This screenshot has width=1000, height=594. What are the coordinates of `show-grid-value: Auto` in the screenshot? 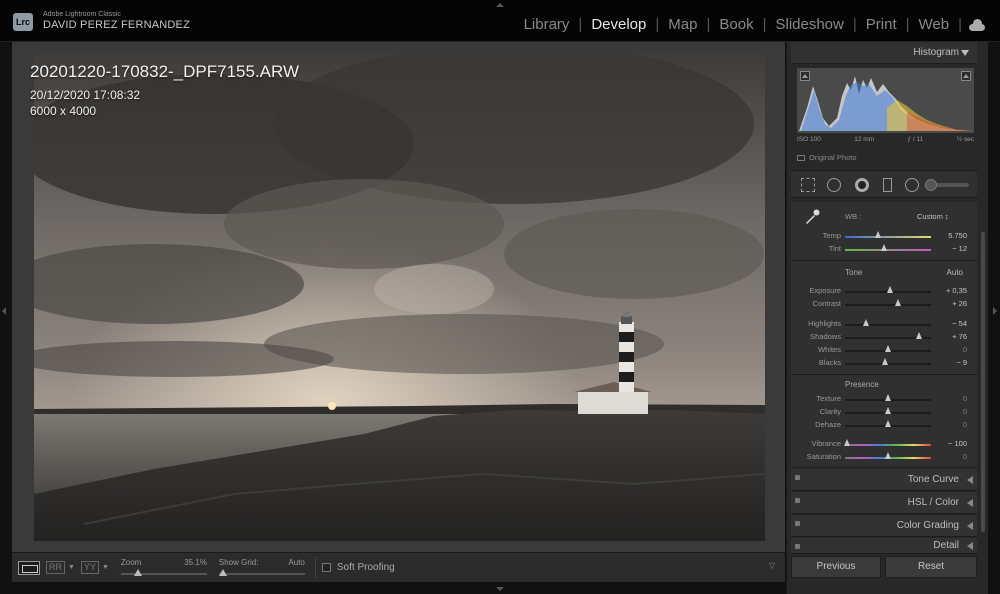 It's located at (296, 562).